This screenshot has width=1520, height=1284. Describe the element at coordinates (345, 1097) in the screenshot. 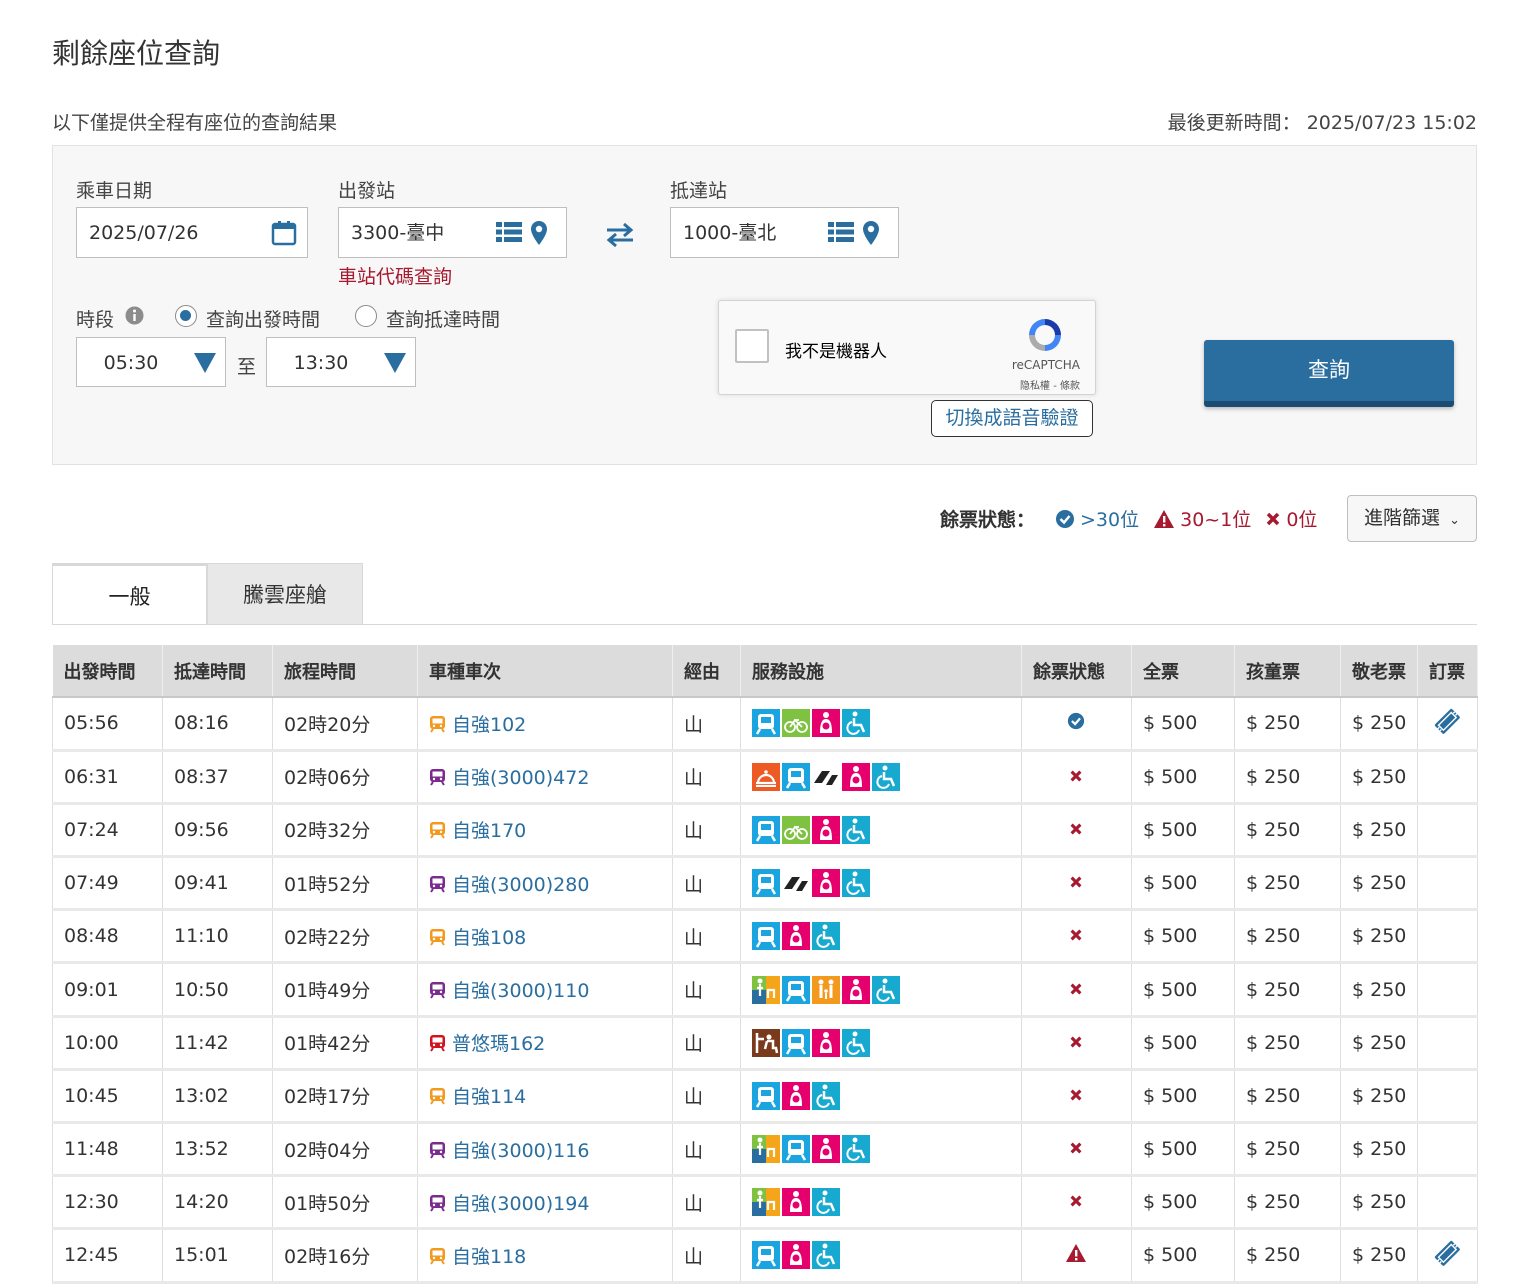

I see `travel-duration: 02時17分` at that location.